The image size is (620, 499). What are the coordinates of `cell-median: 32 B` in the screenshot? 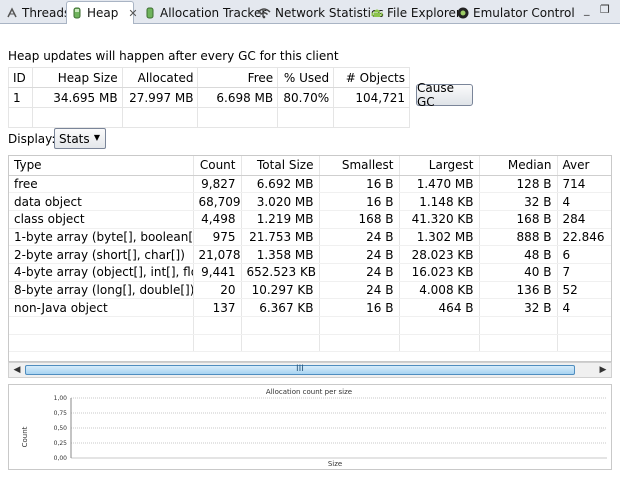 It's located at (518, 201).